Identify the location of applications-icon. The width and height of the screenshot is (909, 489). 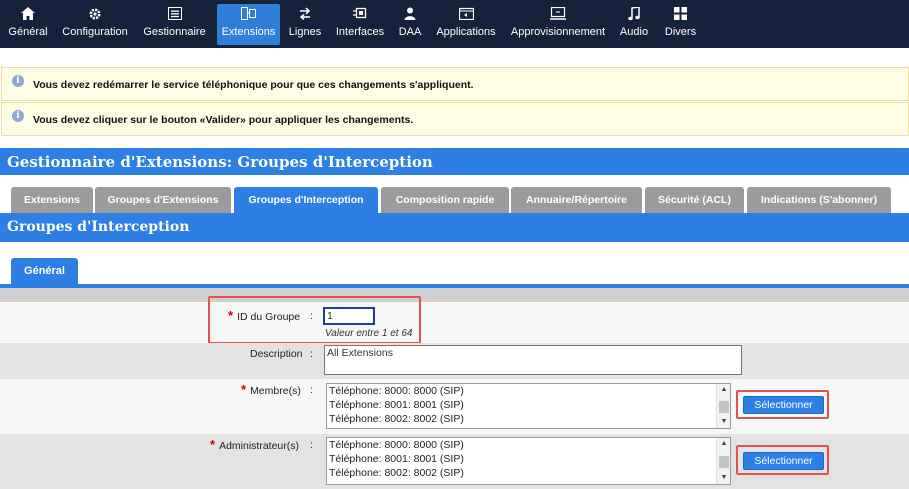
(466, 16).